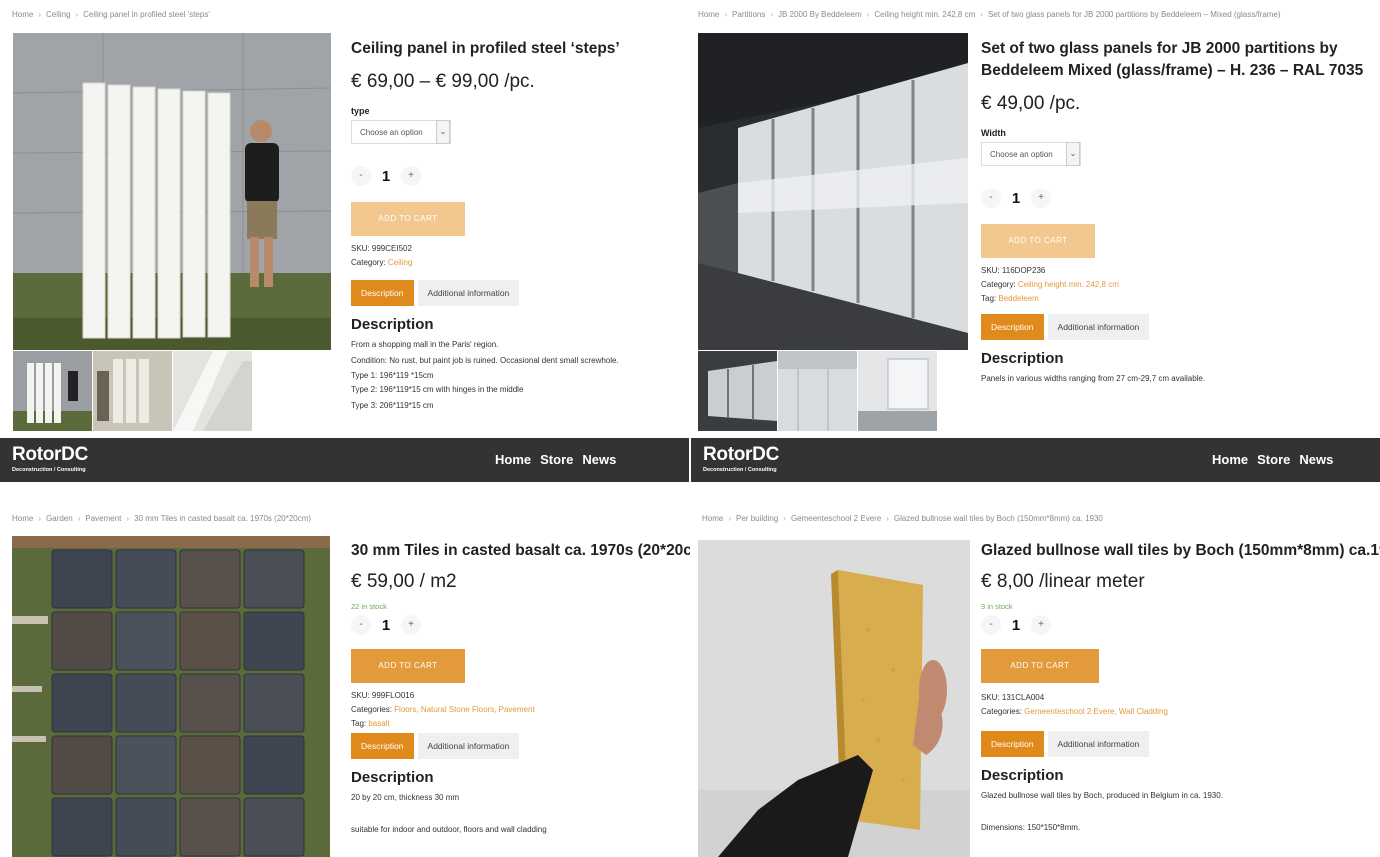  What do you see at coordinates (485, 48) in the screenshot?
I see `product-title: Ceiling panel in profiled steel ‘steps’` at bounding box center [485, 48].